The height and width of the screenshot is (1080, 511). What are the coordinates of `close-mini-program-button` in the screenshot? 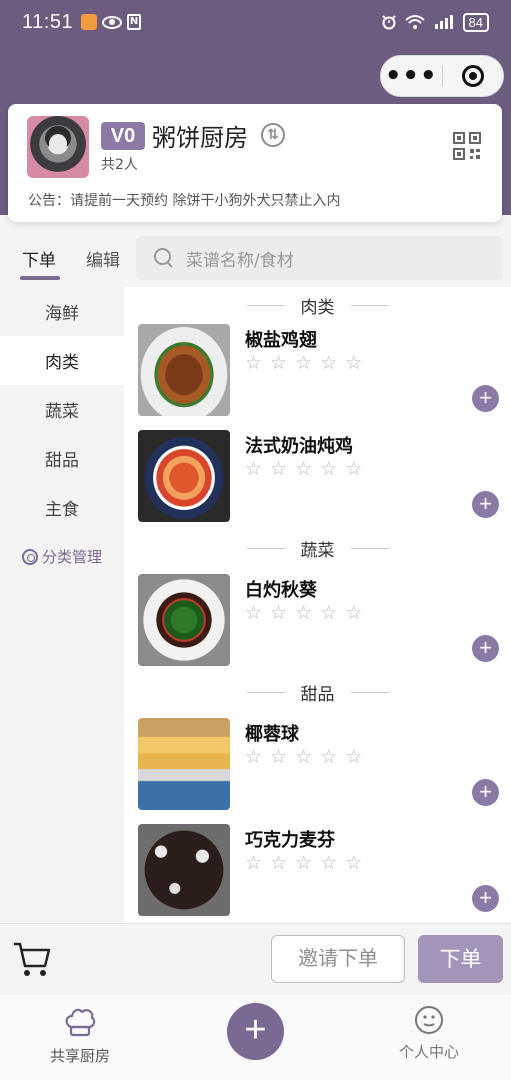 It's located at (473, 76).